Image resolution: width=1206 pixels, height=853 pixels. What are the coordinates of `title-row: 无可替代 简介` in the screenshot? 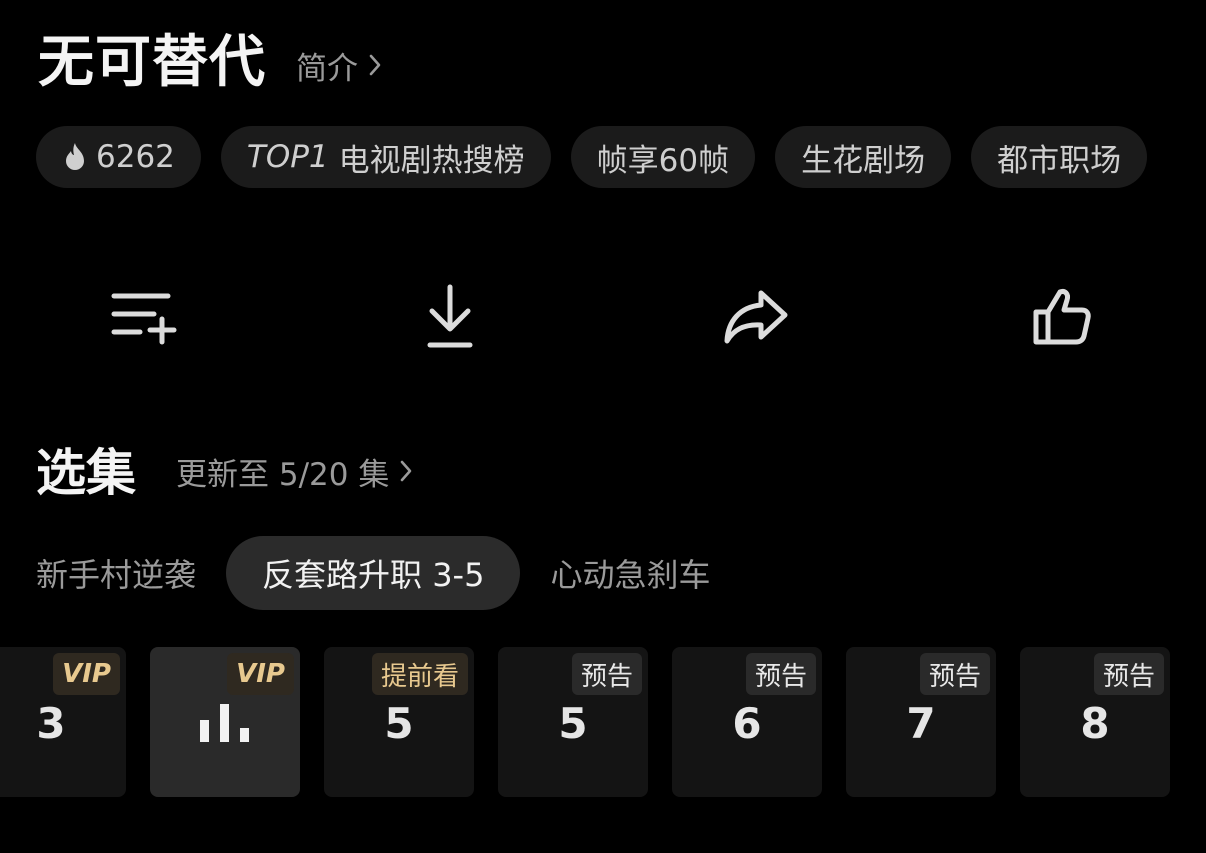 It's located at (210, 63).